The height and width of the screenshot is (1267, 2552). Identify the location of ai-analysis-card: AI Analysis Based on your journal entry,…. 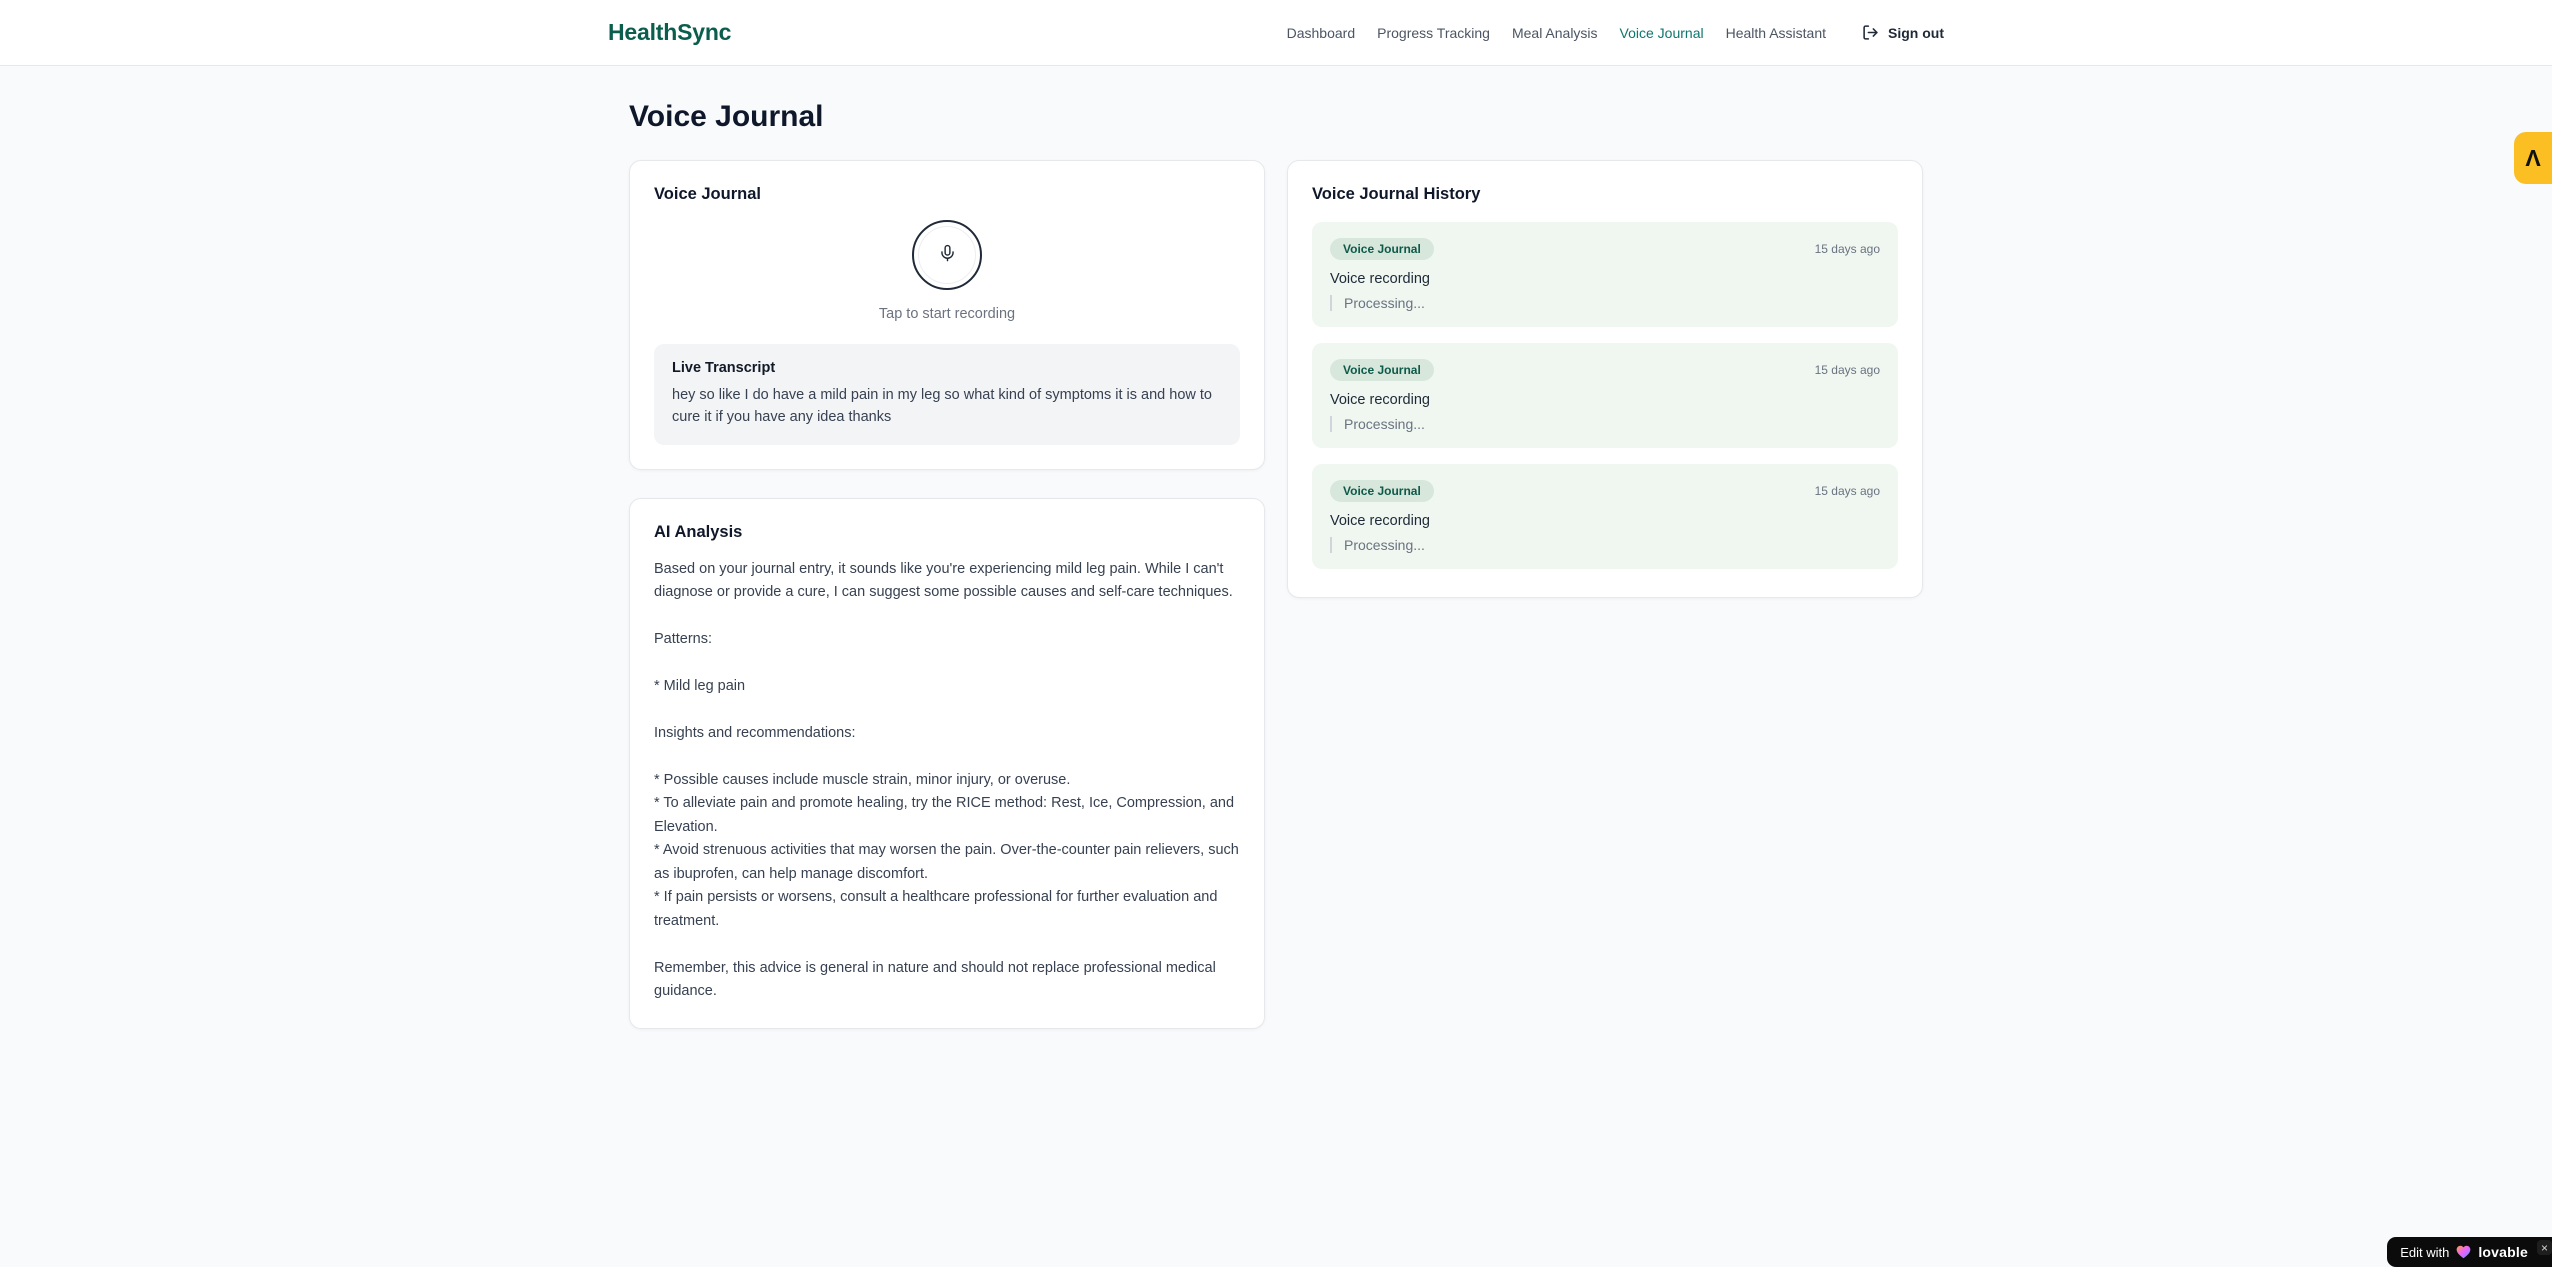
(947, 763).